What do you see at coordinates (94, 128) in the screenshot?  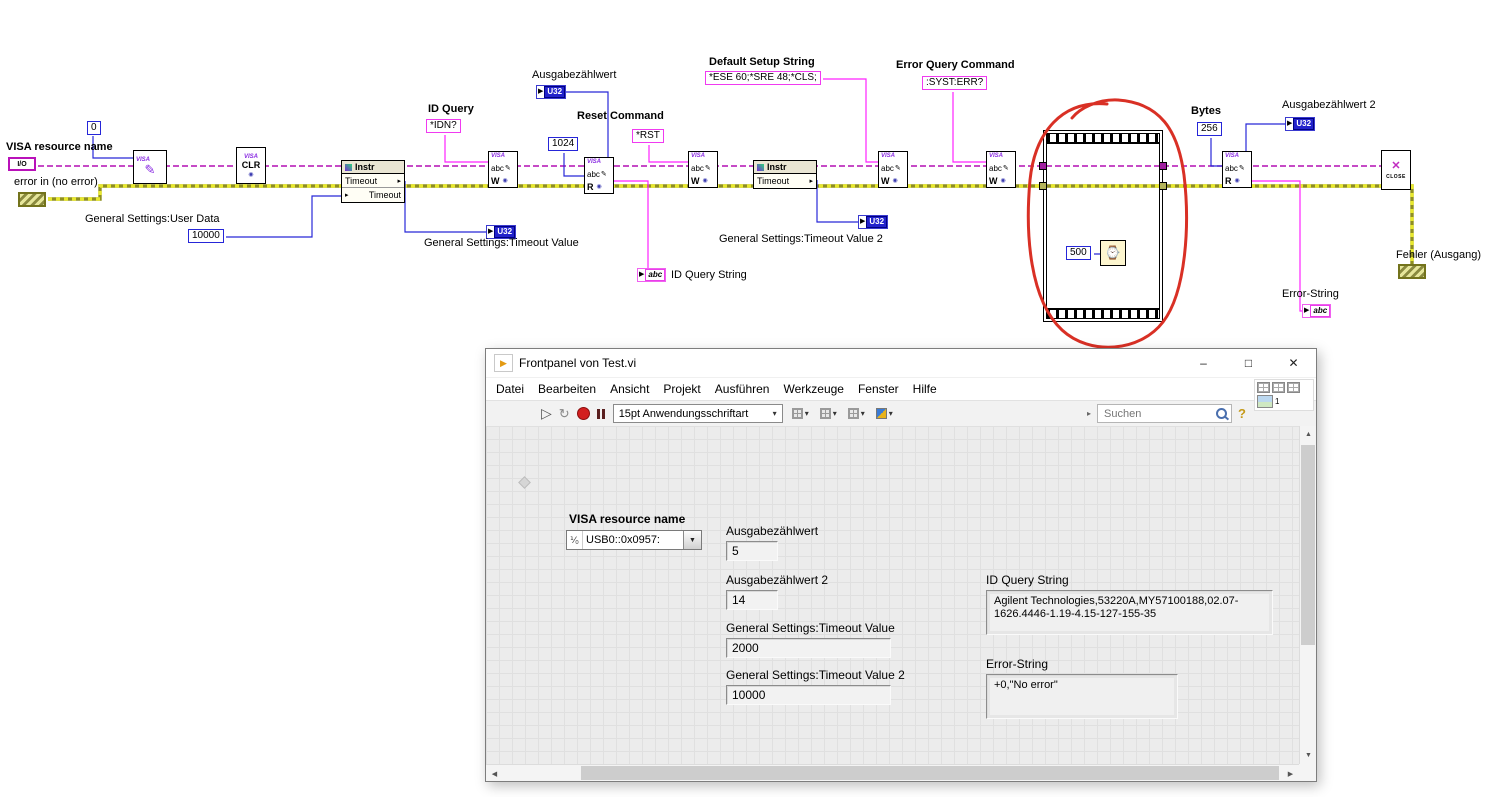 I see `constant-zero: 0` at bounding box center [94, 128].